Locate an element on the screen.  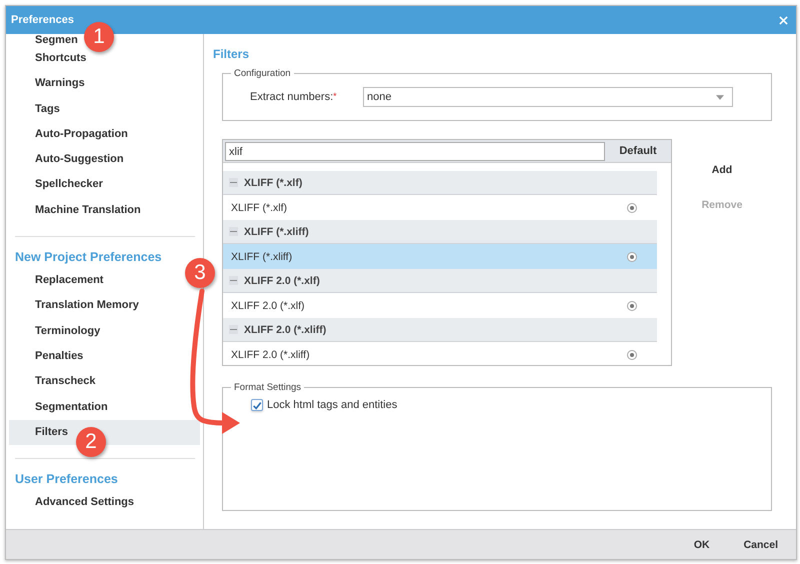
sidebar-item: Penalties is located at coordinates (59, 357).